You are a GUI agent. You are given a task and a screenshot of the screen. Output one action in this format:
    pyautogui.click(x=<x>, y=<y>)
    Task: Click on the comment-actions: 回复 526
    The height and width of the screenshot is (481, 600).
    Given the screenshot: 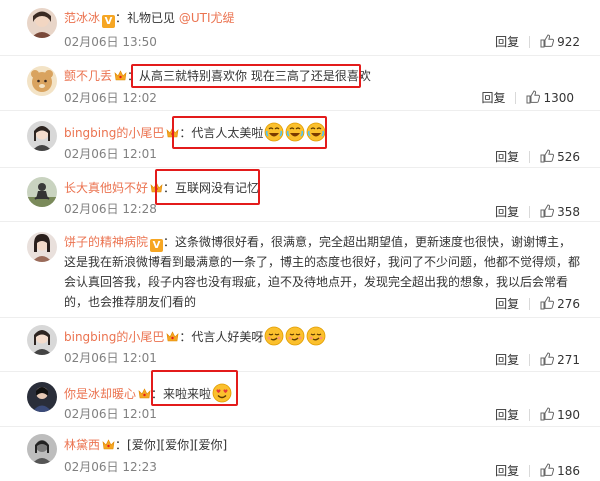 What is the action you would take?
    pyautogui.click(x=537, y=157)
    